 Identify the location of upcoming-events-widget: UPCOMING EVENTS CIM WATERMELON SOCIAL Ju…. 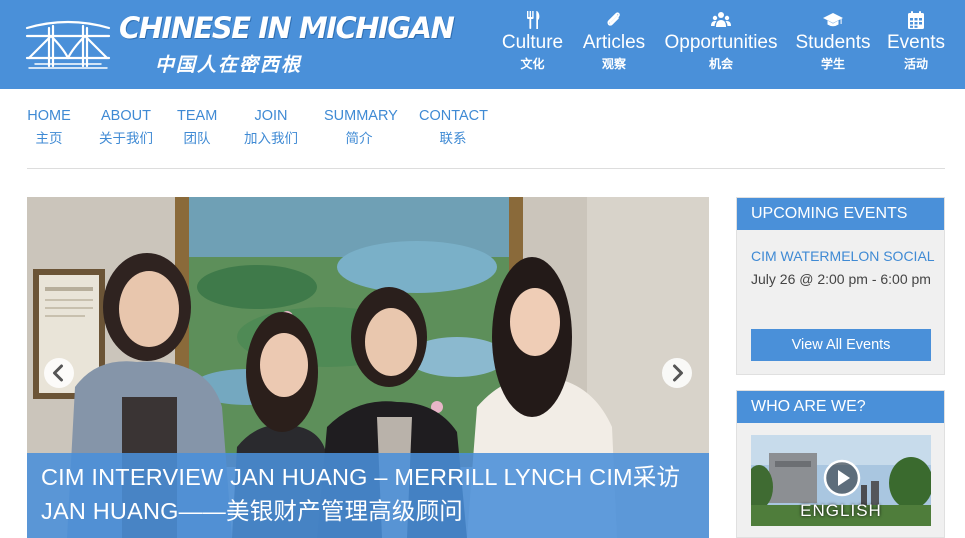
(840, 286).